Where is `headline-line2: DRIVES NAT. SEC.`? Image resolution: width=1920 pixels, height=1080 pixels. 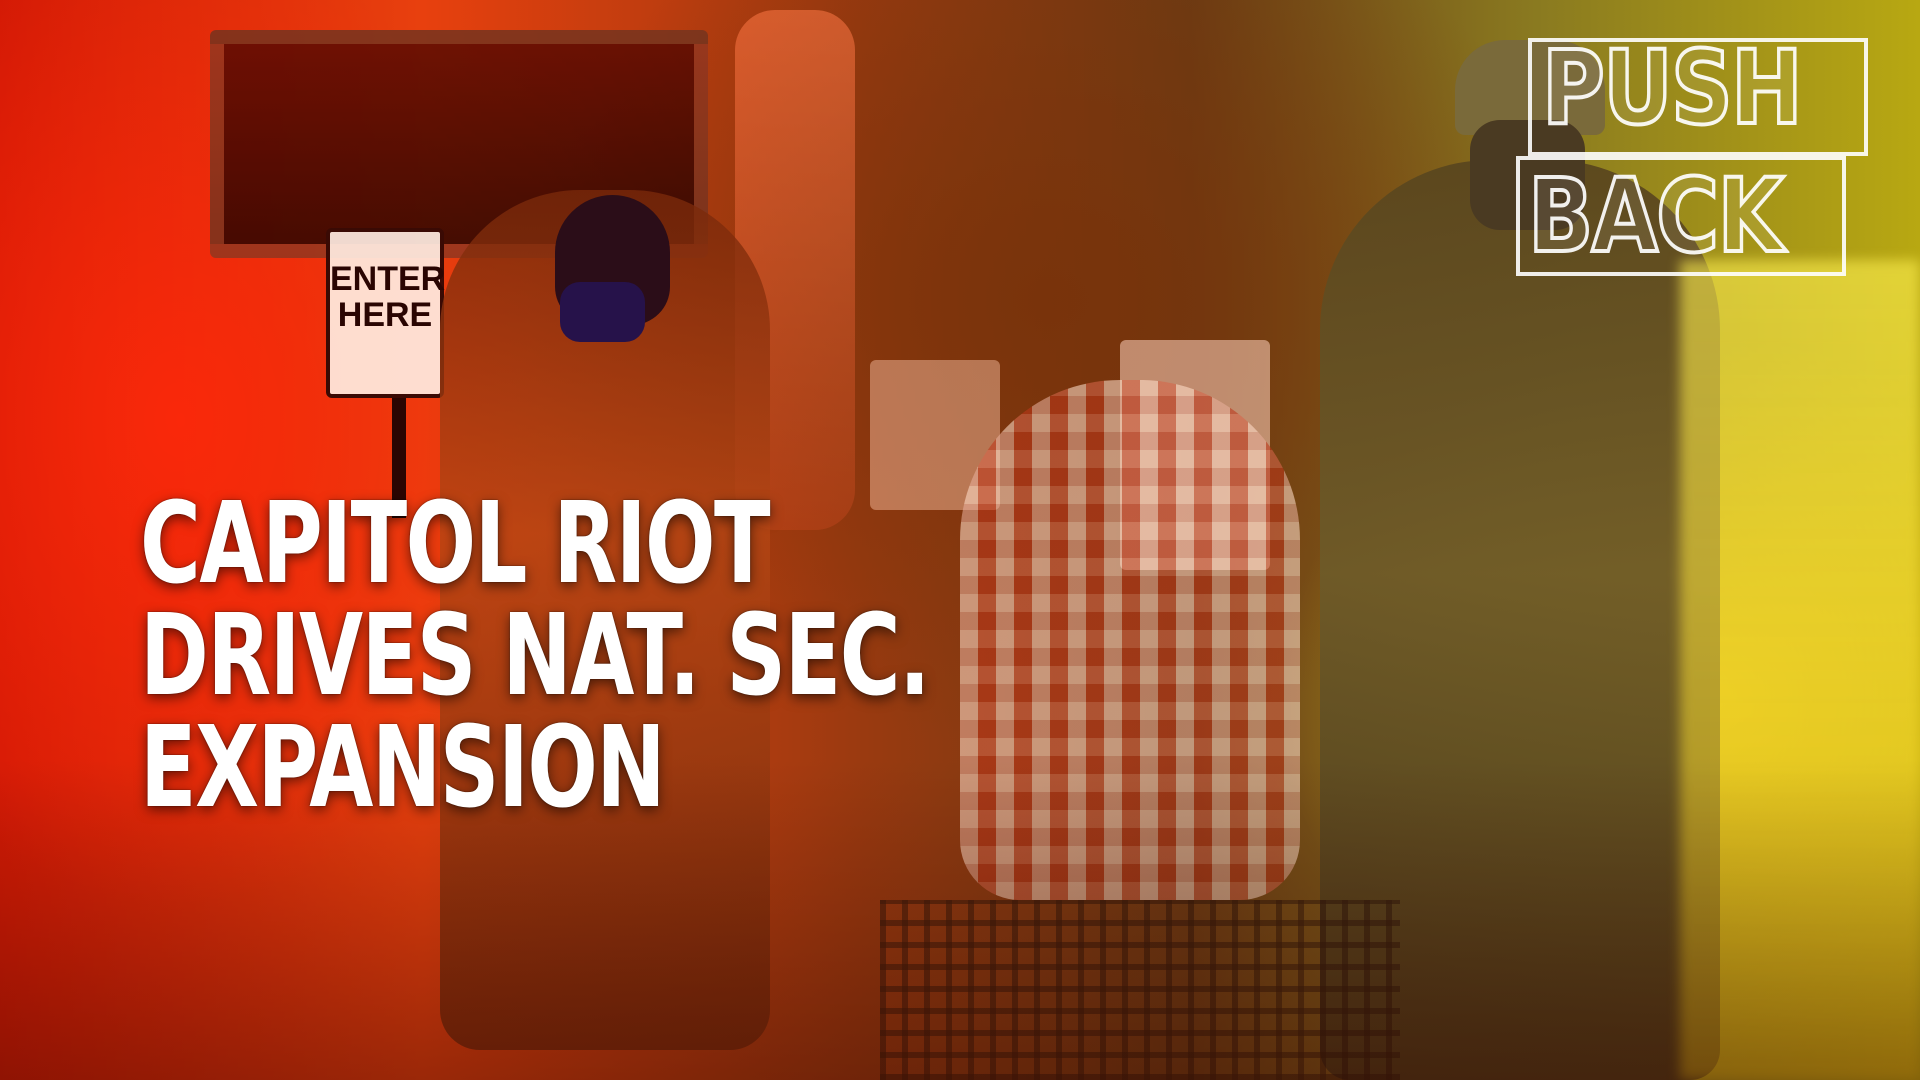
headline-line2: DRIVES NAT. SEC. is located at coordinates (535, 656).